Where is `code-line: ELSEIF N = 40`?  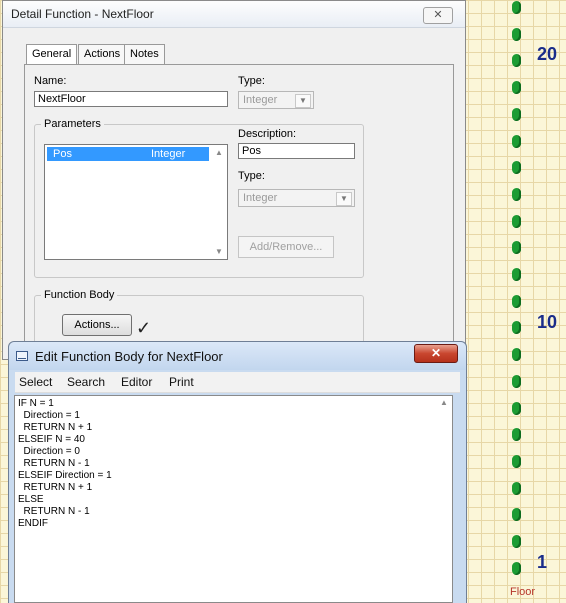
code-line: ELSEIF N = 40 is located at coordinates (51, 439).